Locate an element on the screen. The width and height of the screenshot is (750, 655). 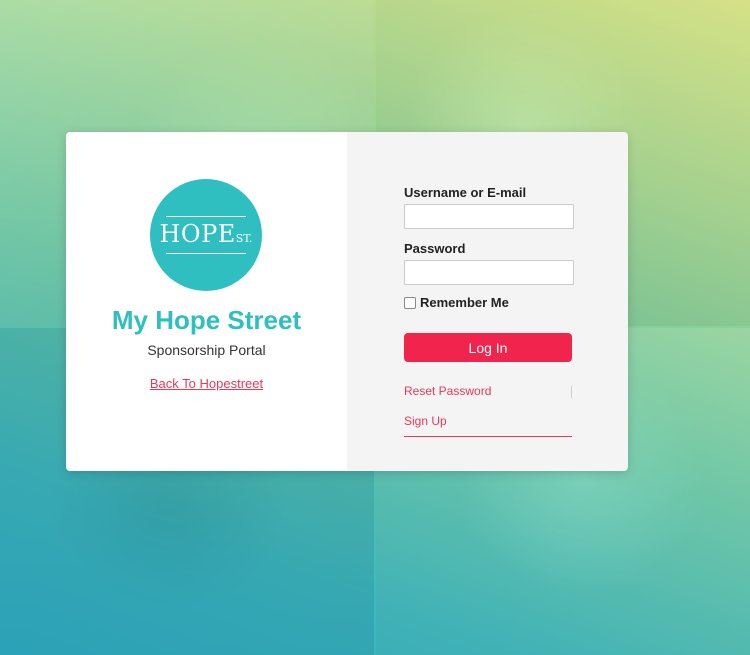
remember-me-label: Remember Me is located at coordinates (464, 302).